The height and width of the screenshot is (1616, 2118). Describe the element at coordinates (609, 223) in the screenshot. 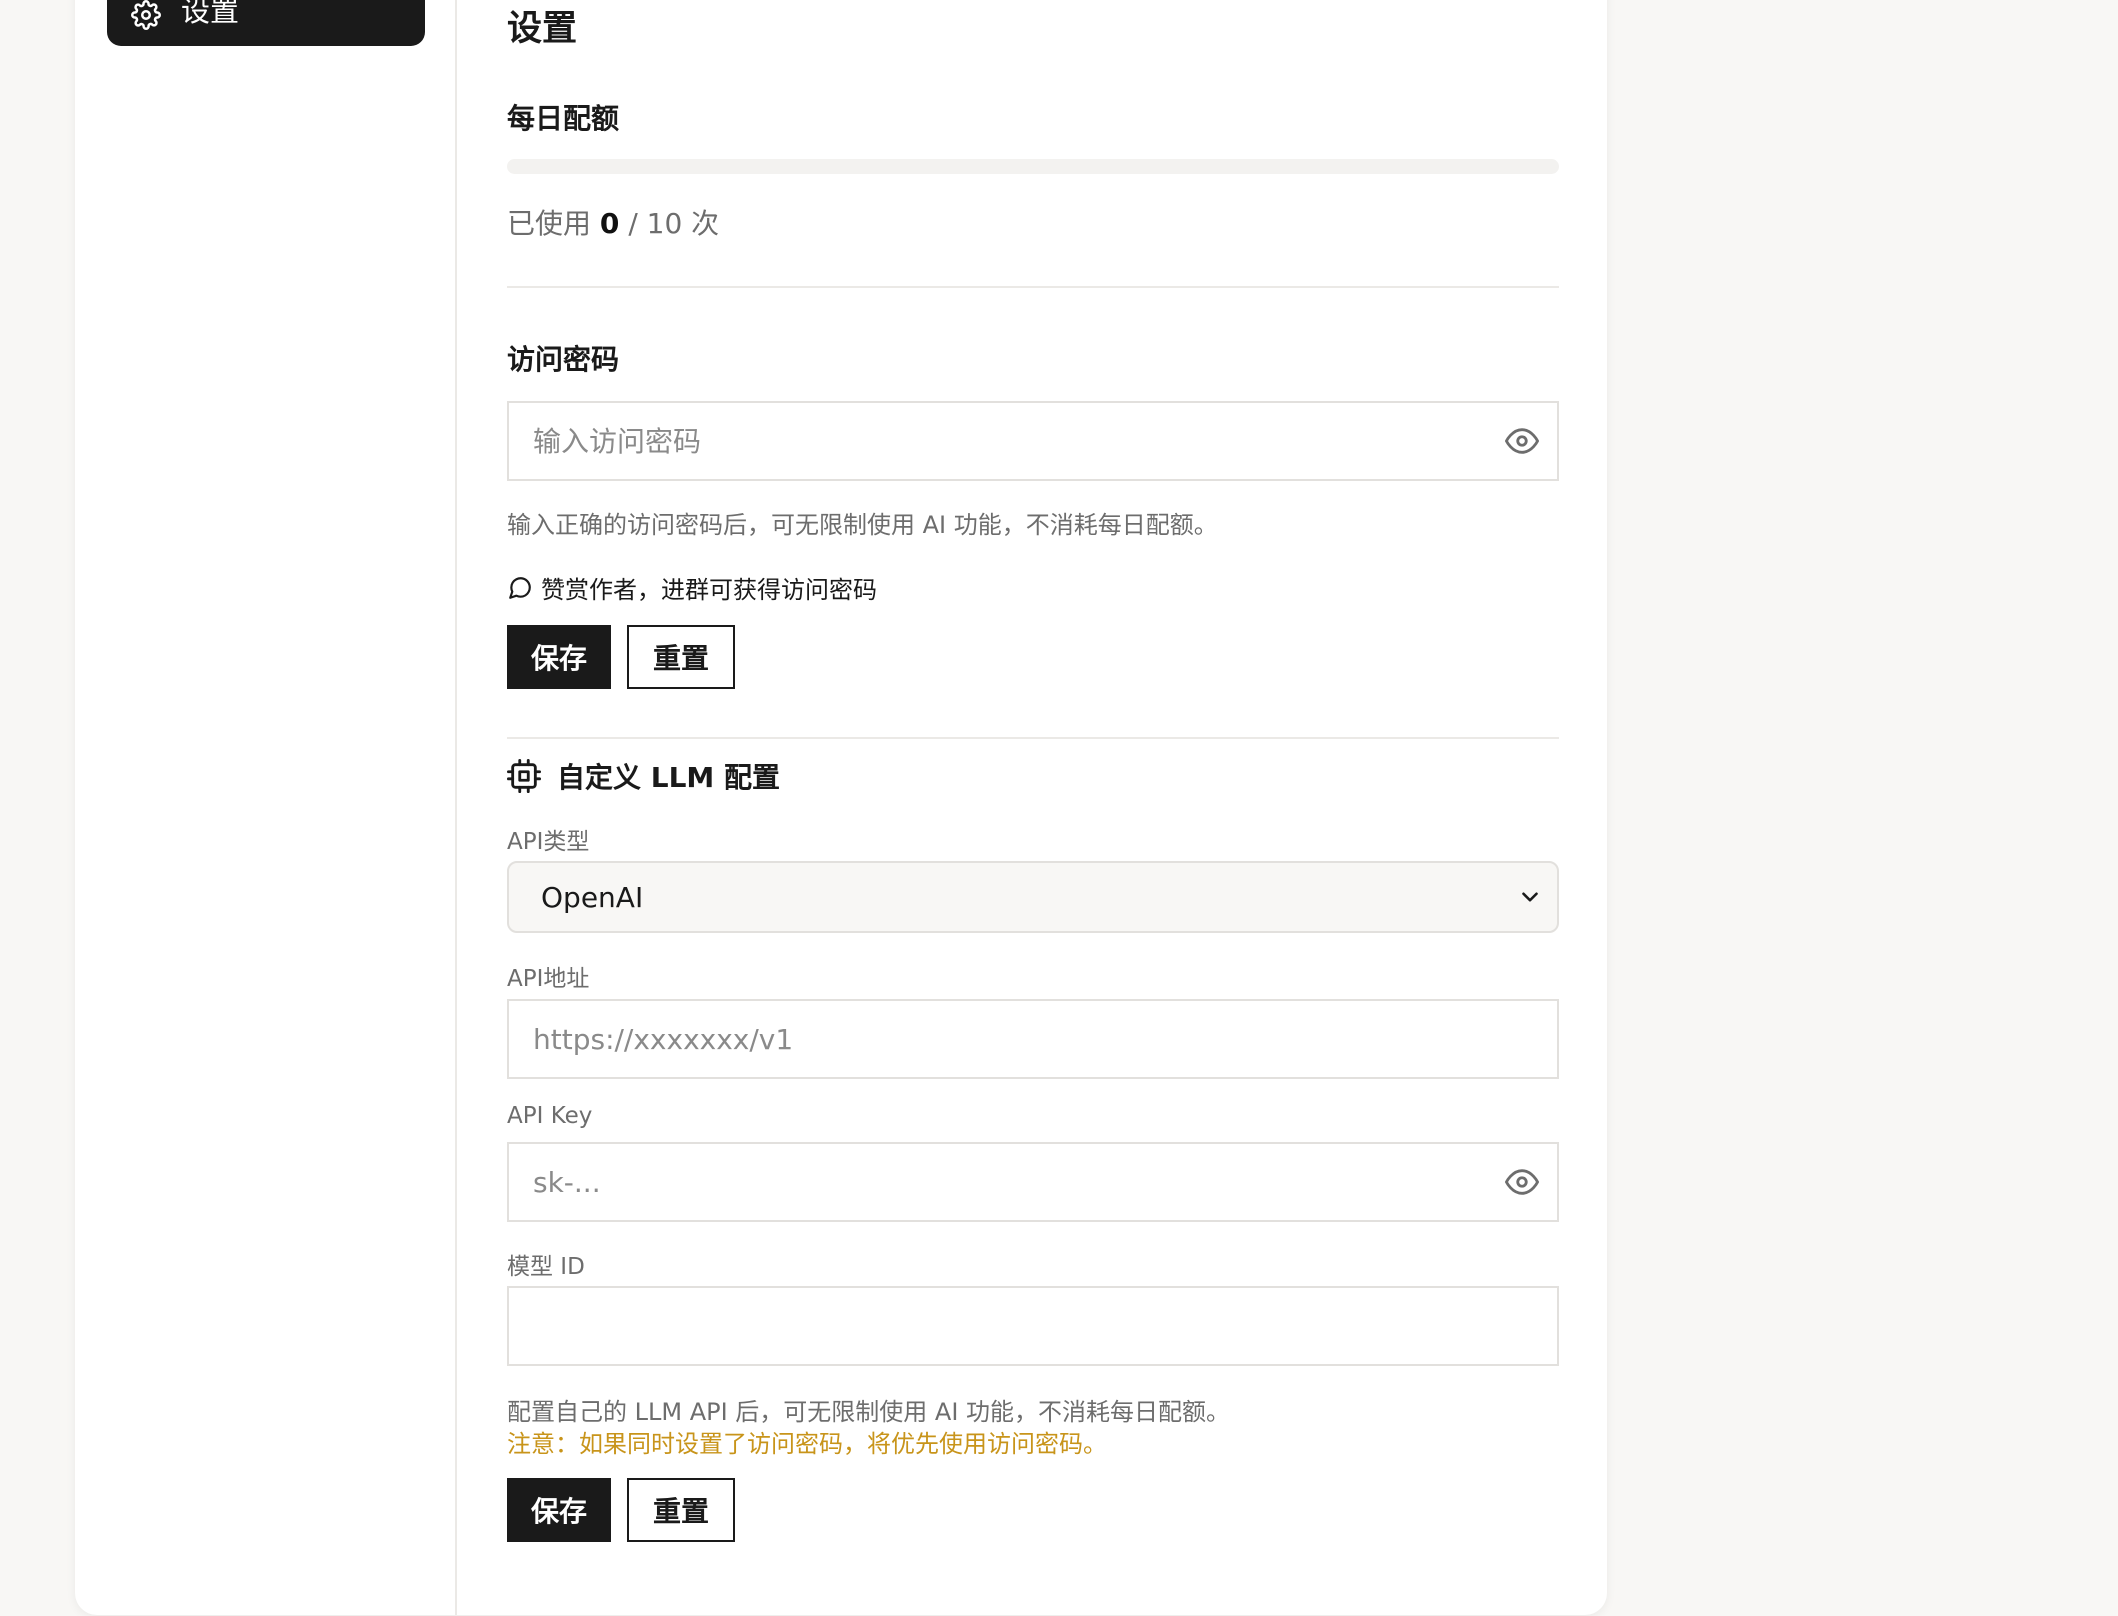

I see `usage-count: 0` at that location.